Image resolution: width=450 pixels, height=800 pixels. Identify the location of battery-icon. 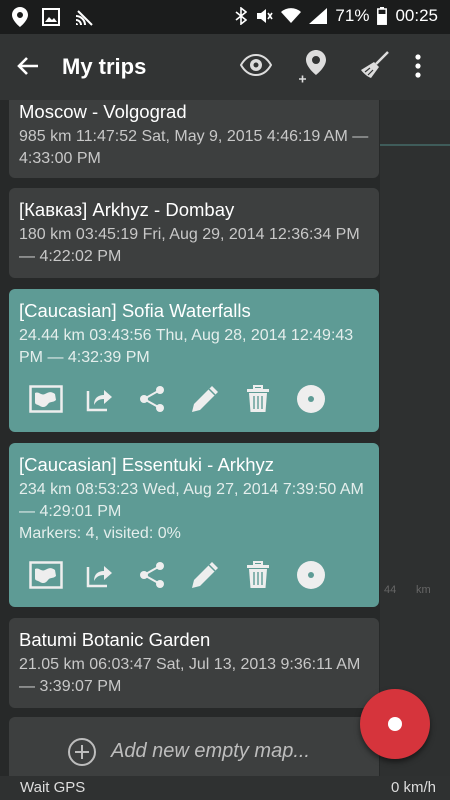
(382, 16).